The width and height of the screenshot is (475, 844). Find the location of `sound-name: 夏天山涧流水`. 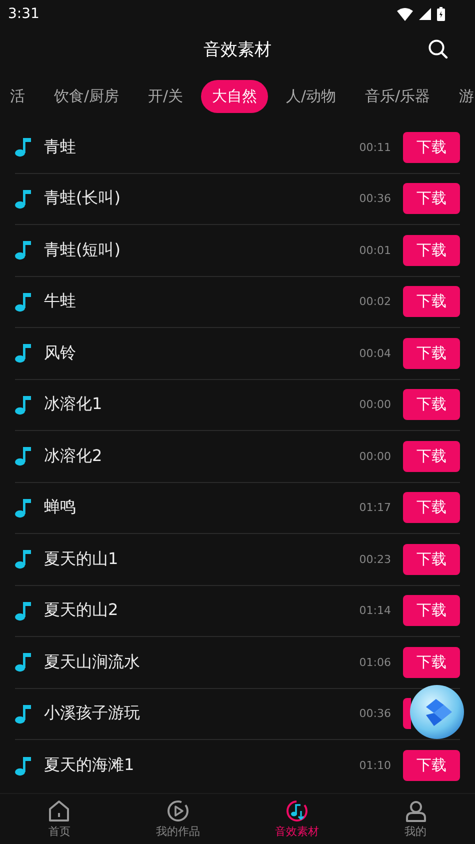

sound-name: 夏天山涧流水 is located at coordinates (92, 662).